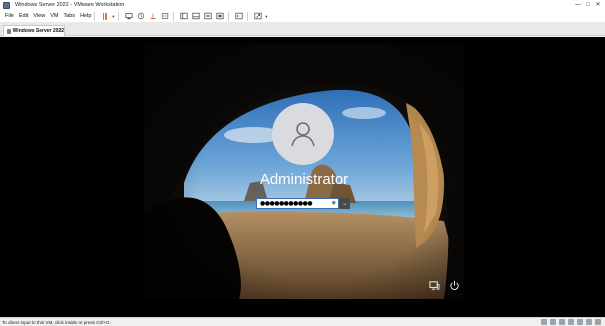 The width and height of the screenshot is (605, 326). What do you see at coordinates (286, 203) in the screenshot?
I see `password-dots: ●●●●●●●●●●●` at bounding box center [286, 203].